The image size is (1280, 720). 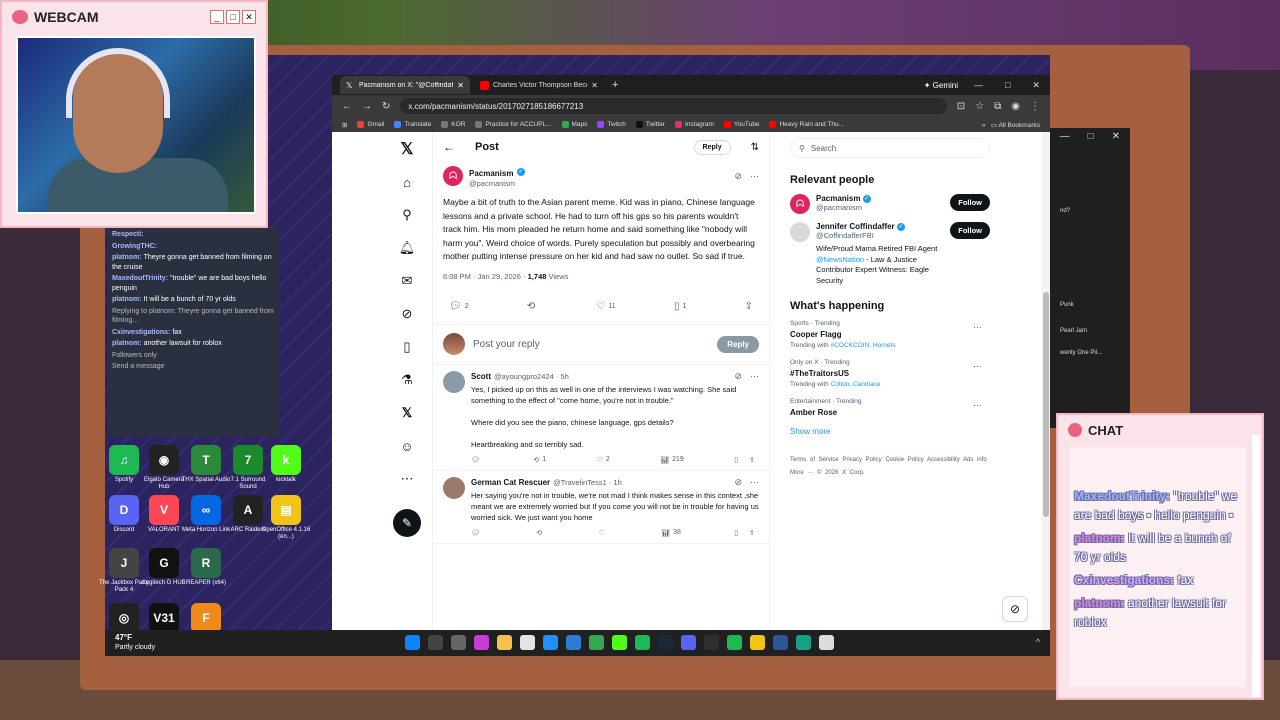 I want to click on page-scrollbar, so click(x=1046, y=381).